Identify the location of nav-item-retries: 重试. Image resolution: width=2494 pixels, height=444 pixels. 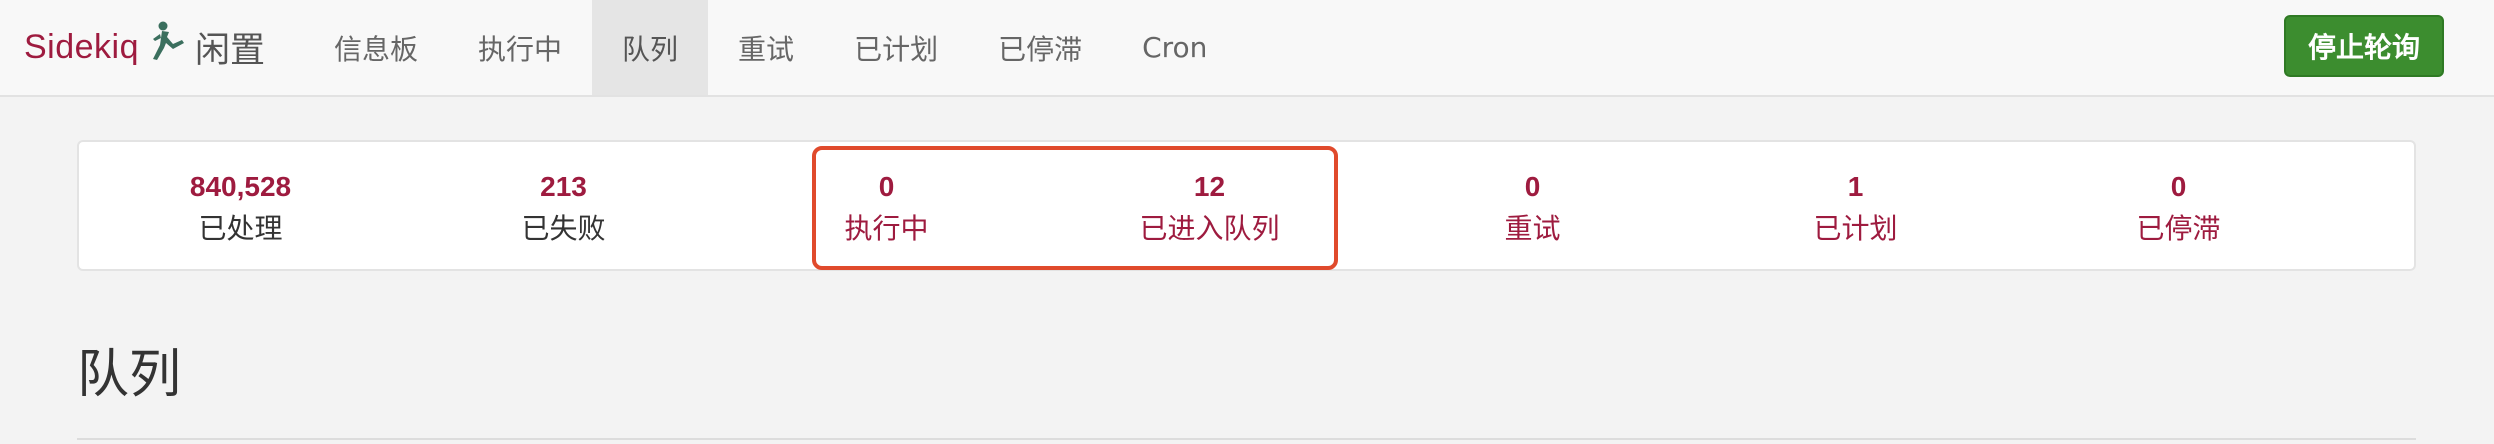
(766, 47).